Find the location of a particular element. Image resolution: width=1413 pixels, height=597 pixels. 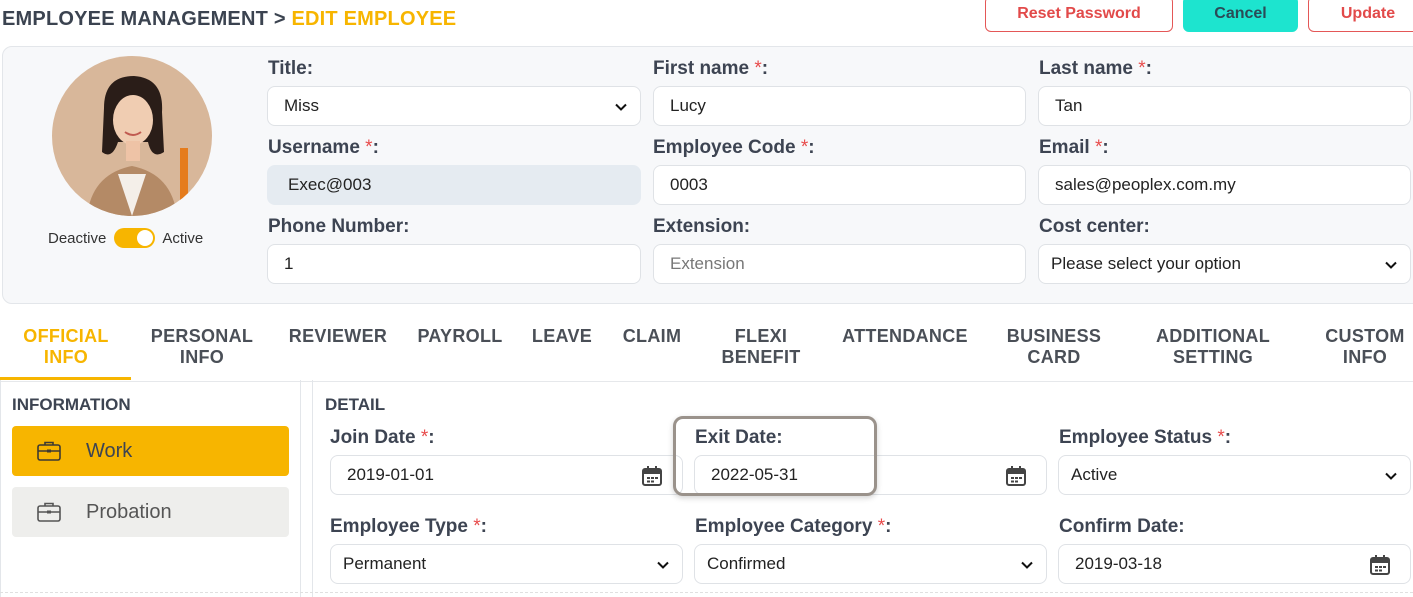

employee-category-value: Confirmed is located at coordinates (746, 563).